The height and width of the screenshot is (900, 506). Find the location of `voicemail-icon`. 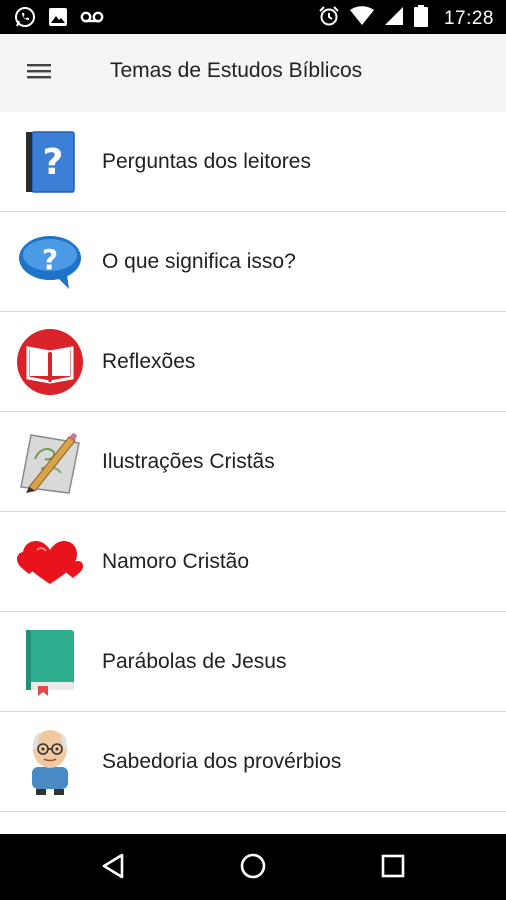

voicemail-icon is located at coordinates (92, 19).